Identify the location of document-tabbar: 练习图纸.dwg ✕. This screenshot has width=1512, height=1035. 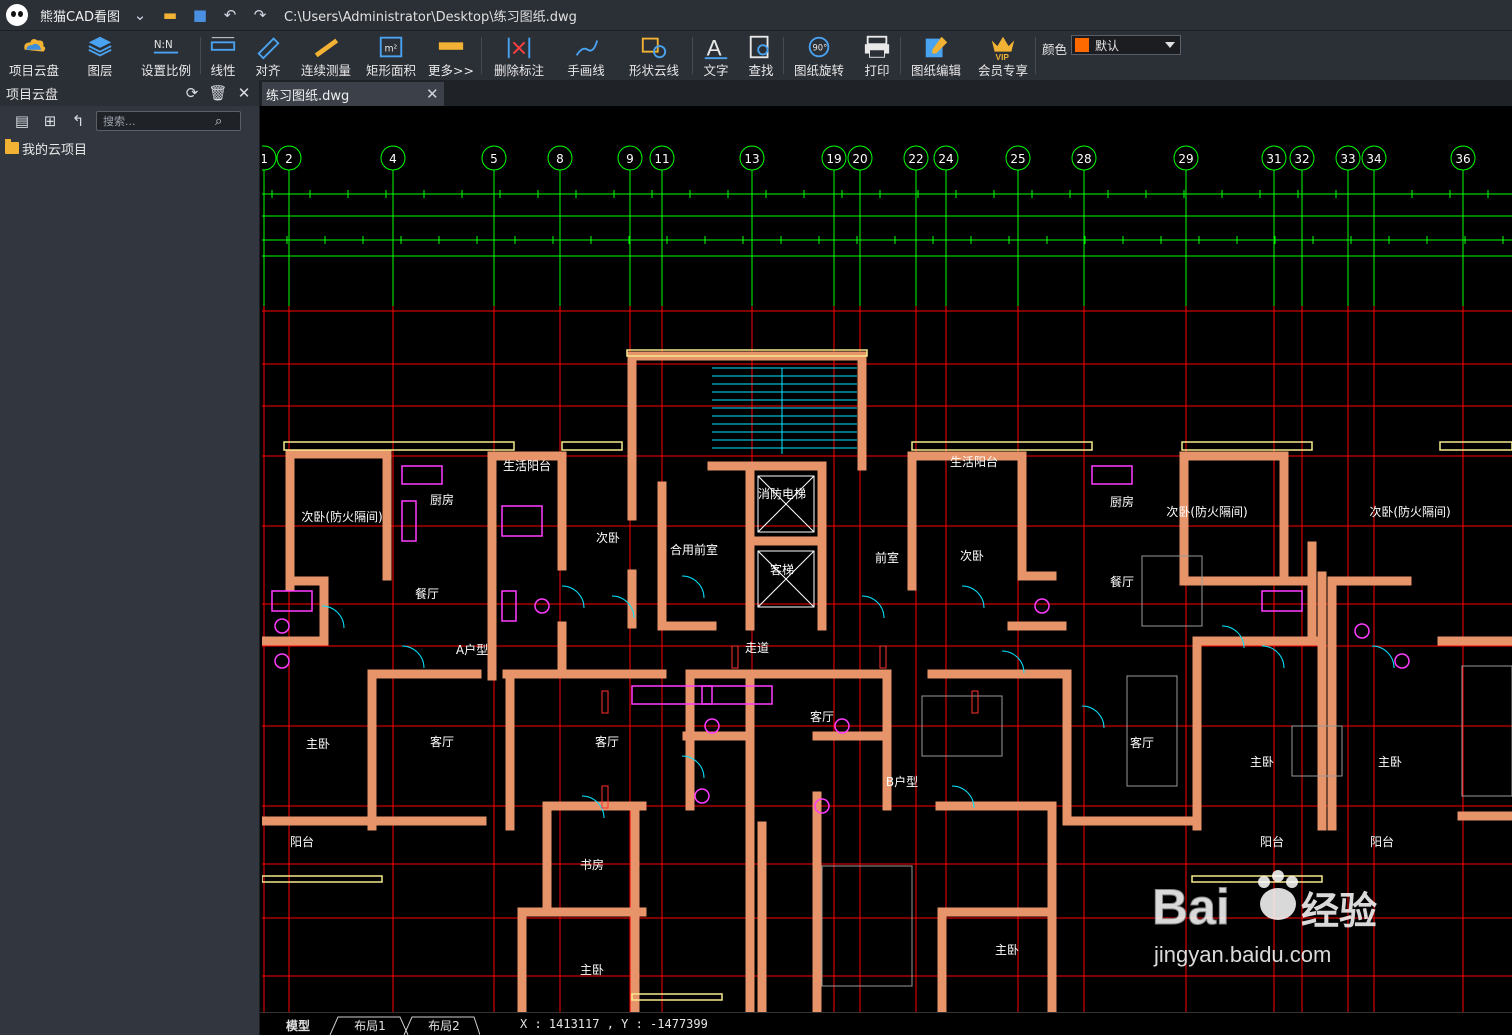
(886, 93).